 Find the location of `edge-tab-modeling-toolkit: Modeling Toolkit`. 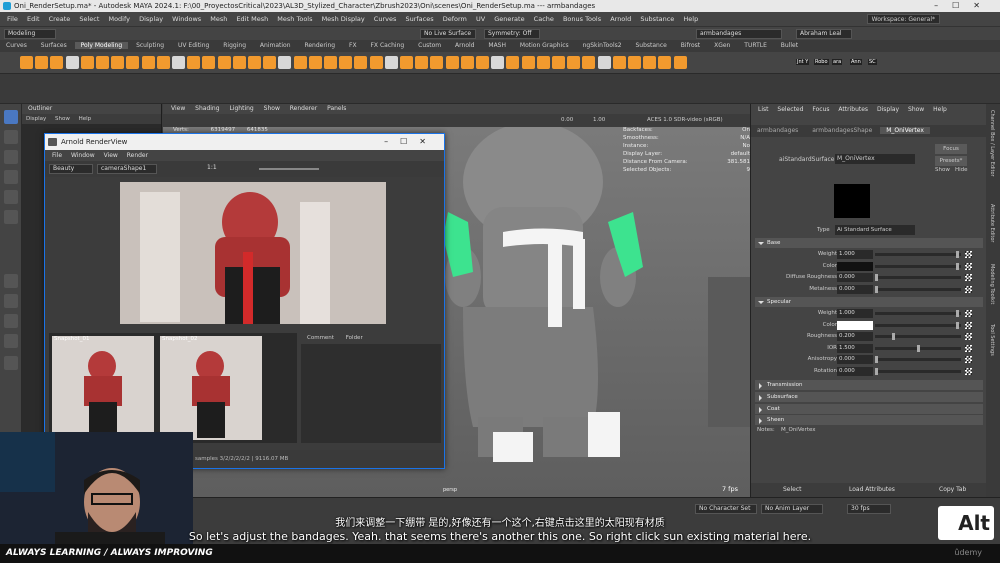

edge-tab-modeling-toolkit: Modeling Toolkit is located at coordinates (992, 284).